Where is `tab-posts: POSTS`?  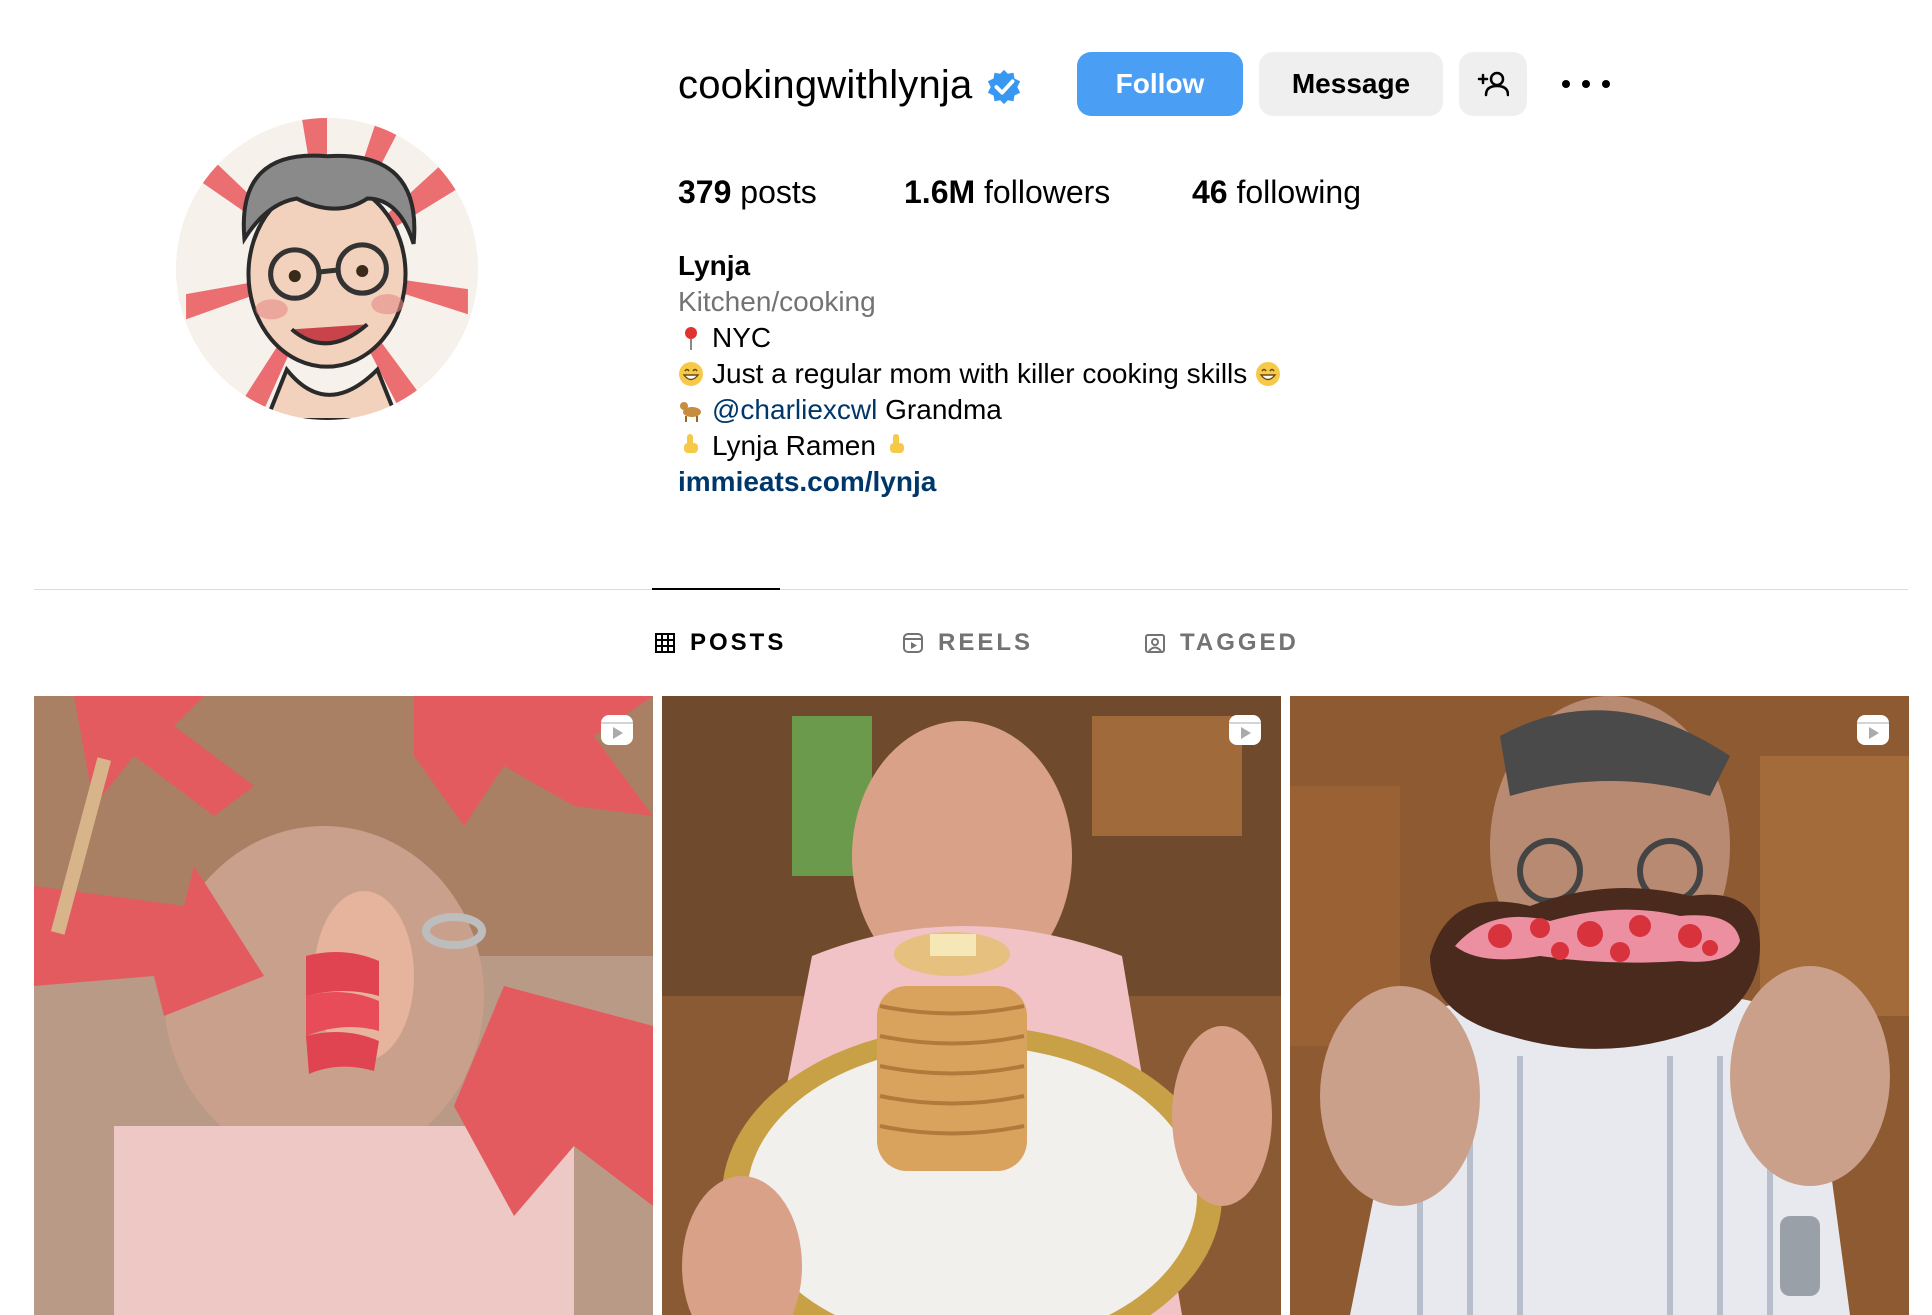
tab-posts: POSTS is located at coordinates (720, 643).